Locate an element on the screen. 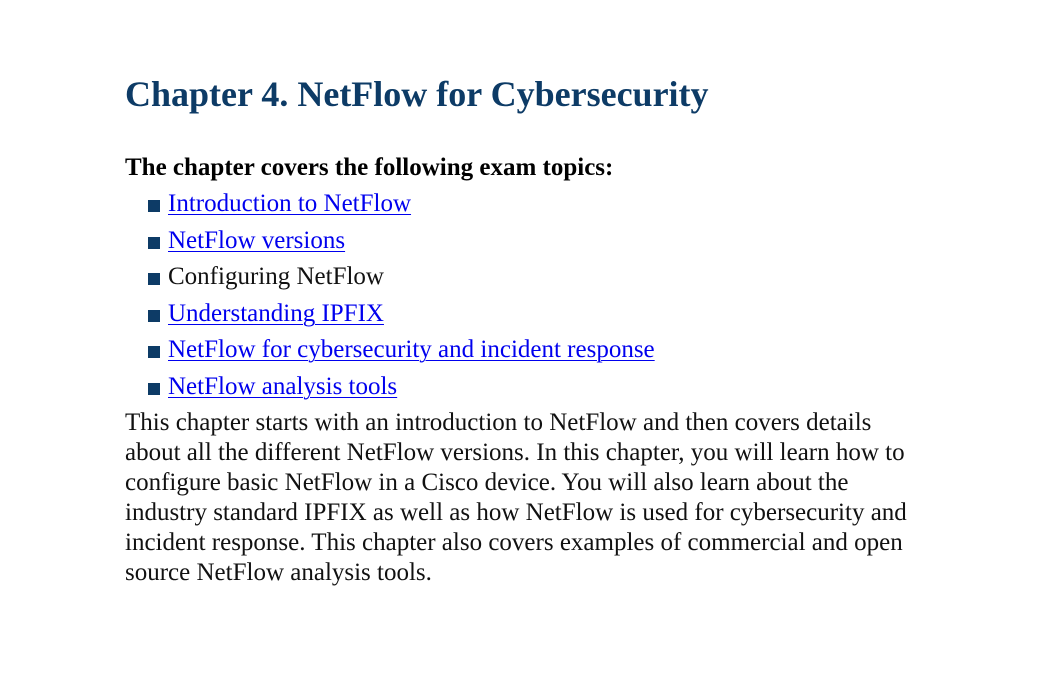  chapter-title: Chapter 4. NetFlow for Cybersecurity is located at coordinates (417, 94).